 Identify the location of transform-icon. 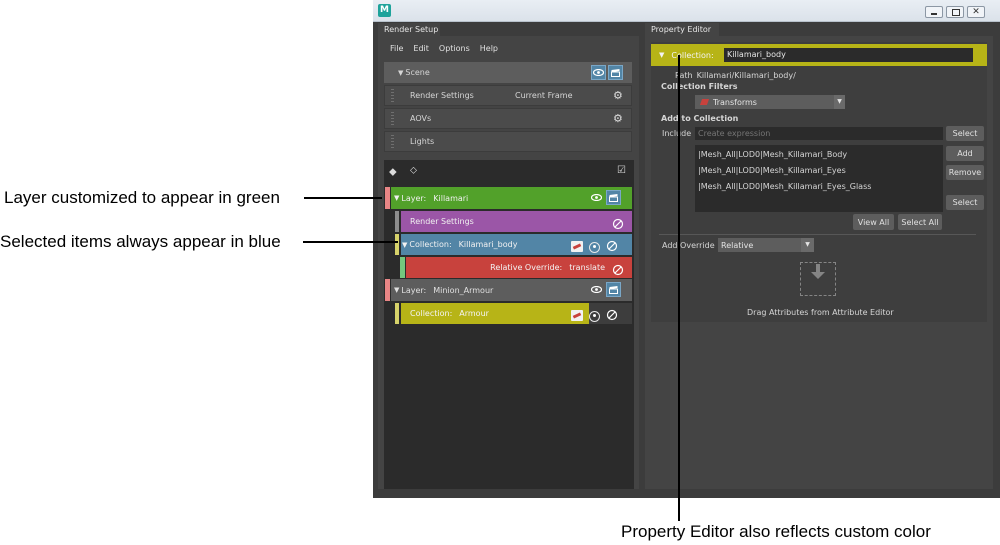
(704, 102).